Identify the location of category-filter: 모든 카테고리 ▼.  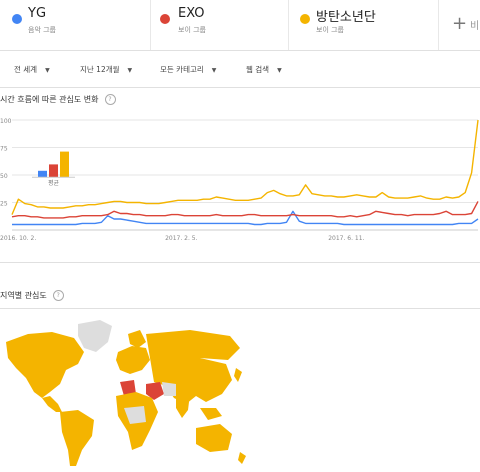
(188, 69).